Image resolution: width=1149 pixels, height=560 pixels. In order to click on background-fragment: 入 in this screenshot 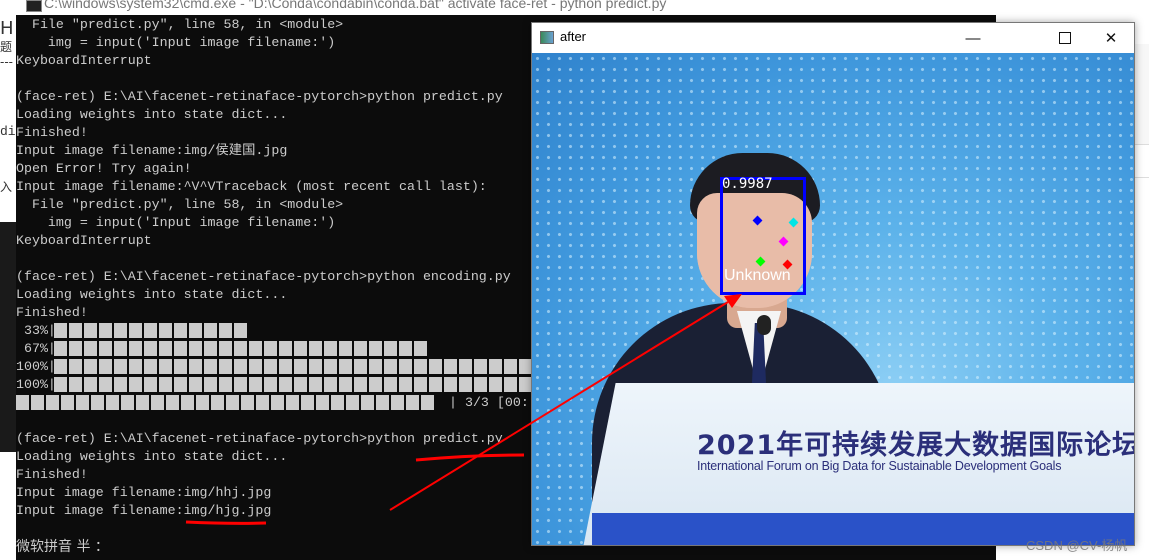, I will do `click(6, 187)`.